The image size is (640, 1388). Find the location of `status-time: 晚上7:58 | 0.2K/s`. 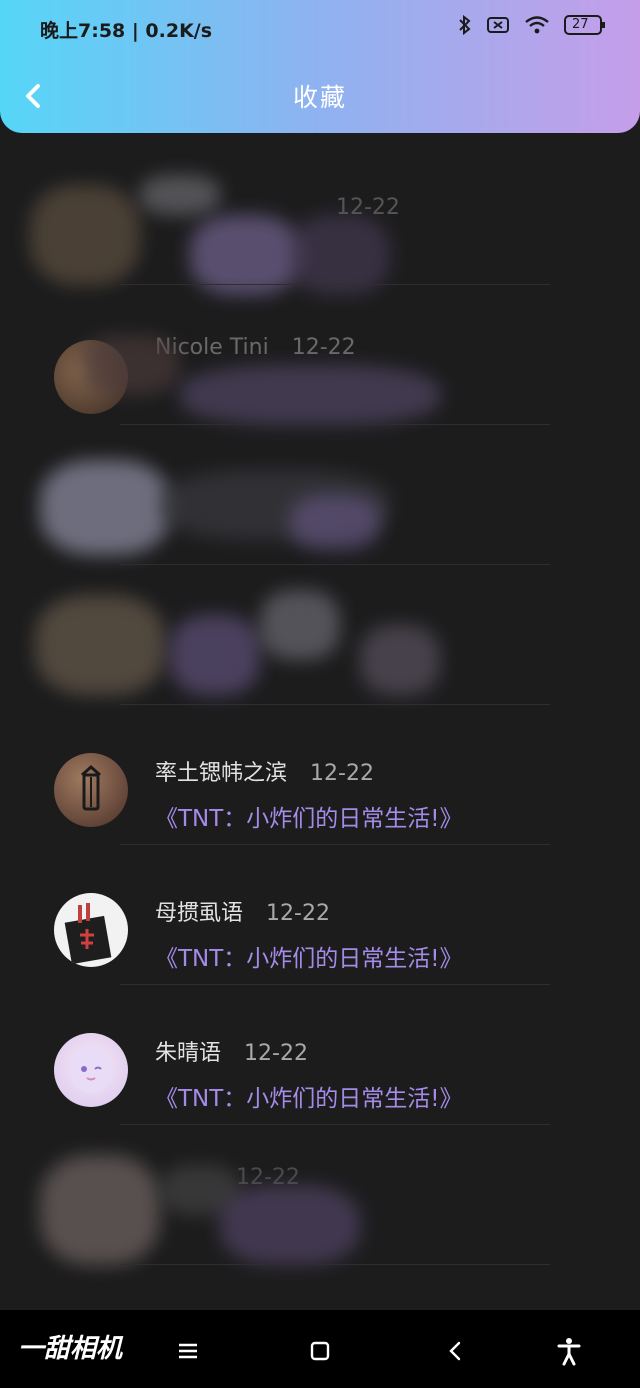

status-time: 晚上7:58 | 0.2K/s is located at coordinates (126, 31).